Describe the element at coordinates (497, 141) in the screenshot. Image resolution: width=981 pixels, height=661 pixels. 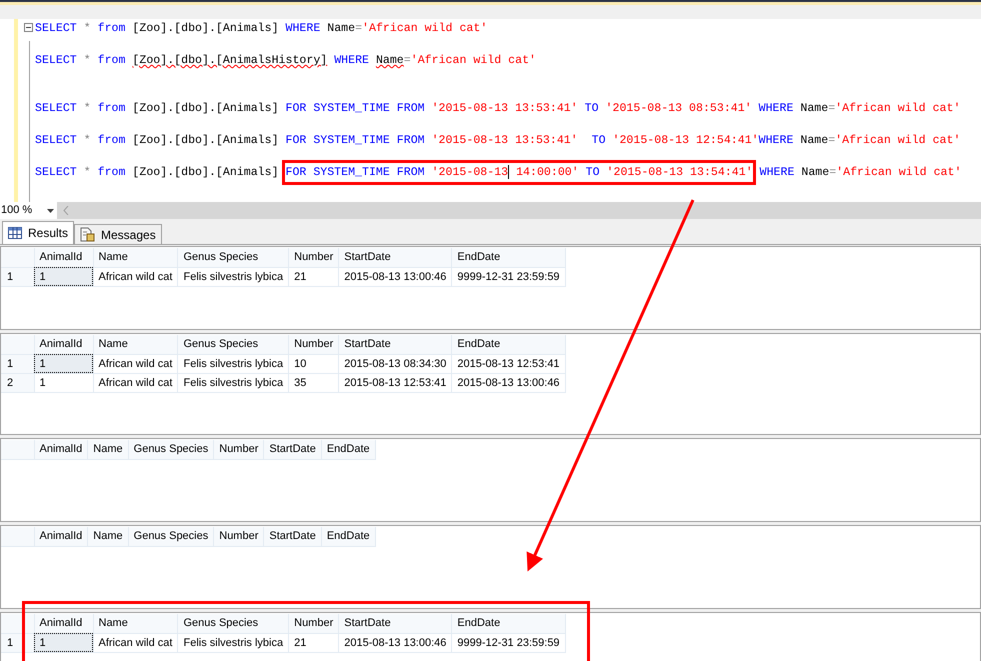
I see `code-line: SELECT * from [Zoo].[dbo].[Animals] FOR SYSTEM_TIME FROM '2015-08-13 13:53:41' TO '2015-08-13 12:54:41'WHERE Name='African wild cat'` at that location.